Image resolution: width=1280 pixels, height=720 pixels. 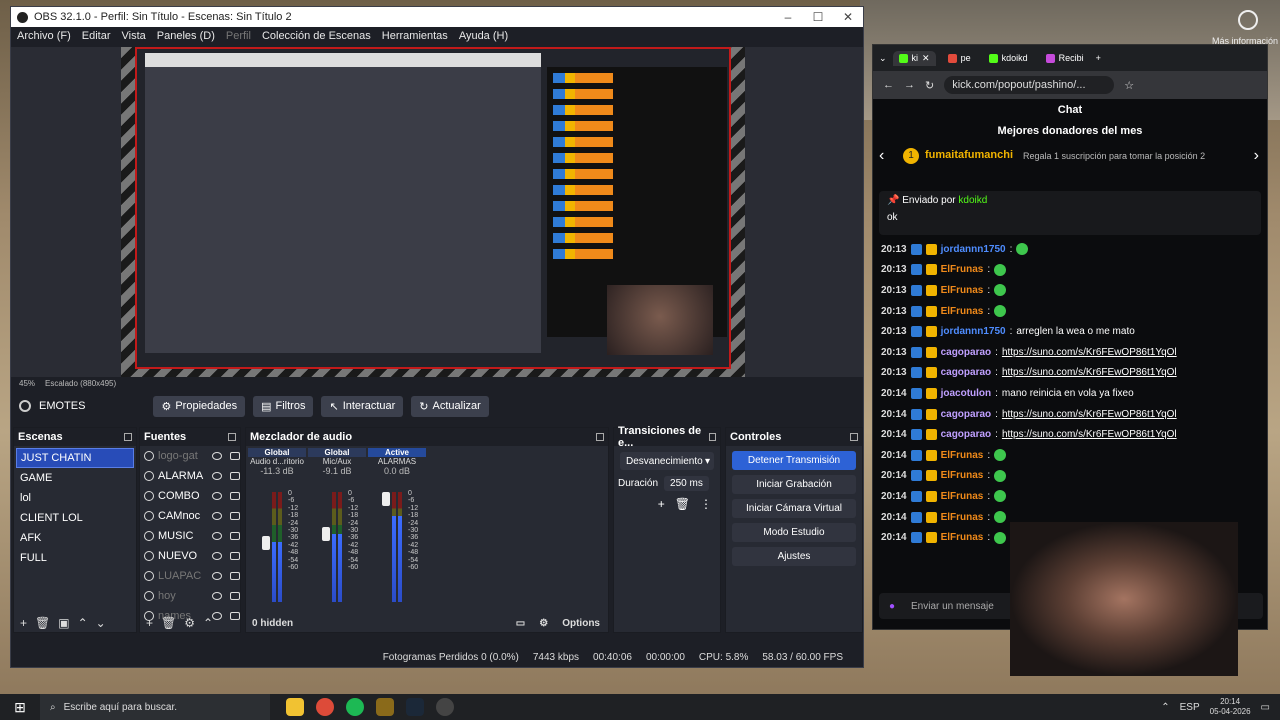 I want to click on menu-herramientas: Herramientas, so click(x=415, y=36).